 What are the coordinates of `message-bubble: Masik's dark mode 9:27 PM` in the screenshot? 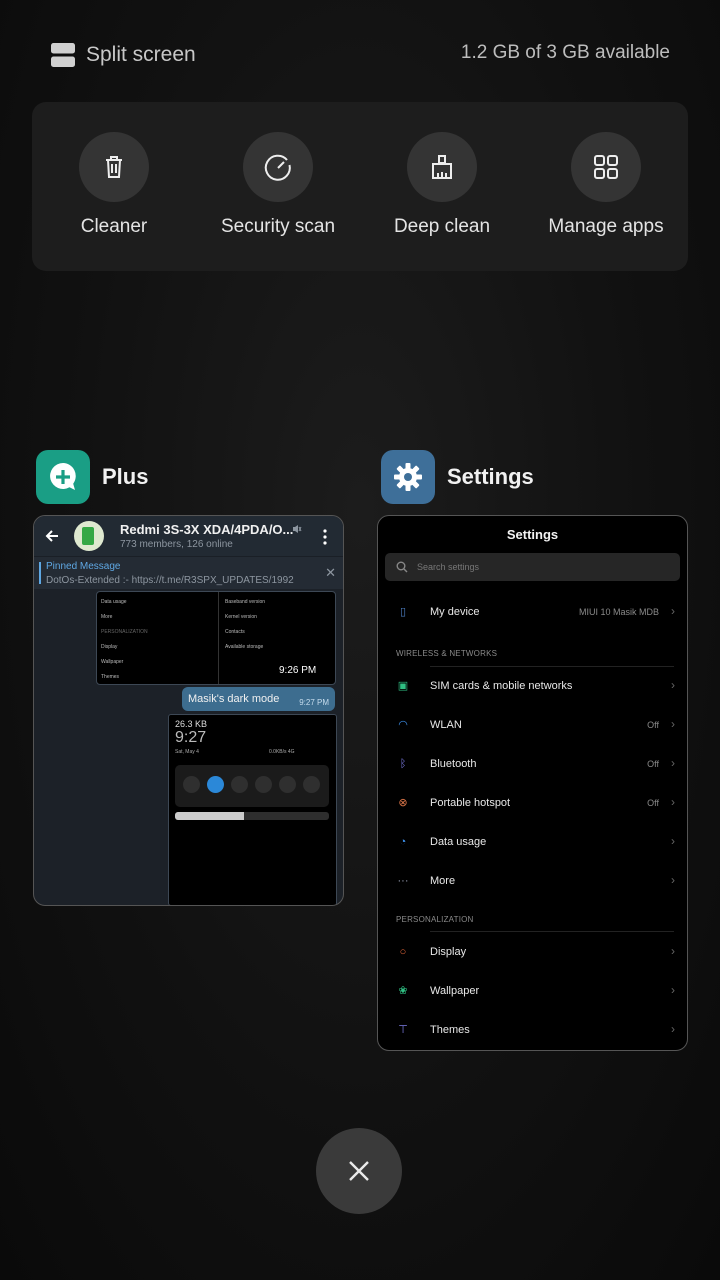 It's located at (258, 699).